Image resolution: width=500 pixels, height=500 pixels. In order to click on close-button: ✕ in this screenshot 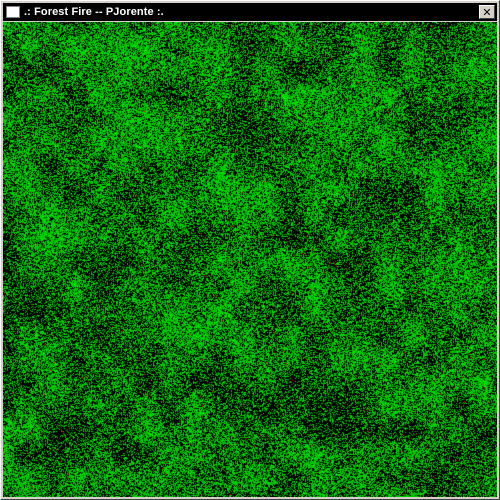, I will do `click(487, 12)`.